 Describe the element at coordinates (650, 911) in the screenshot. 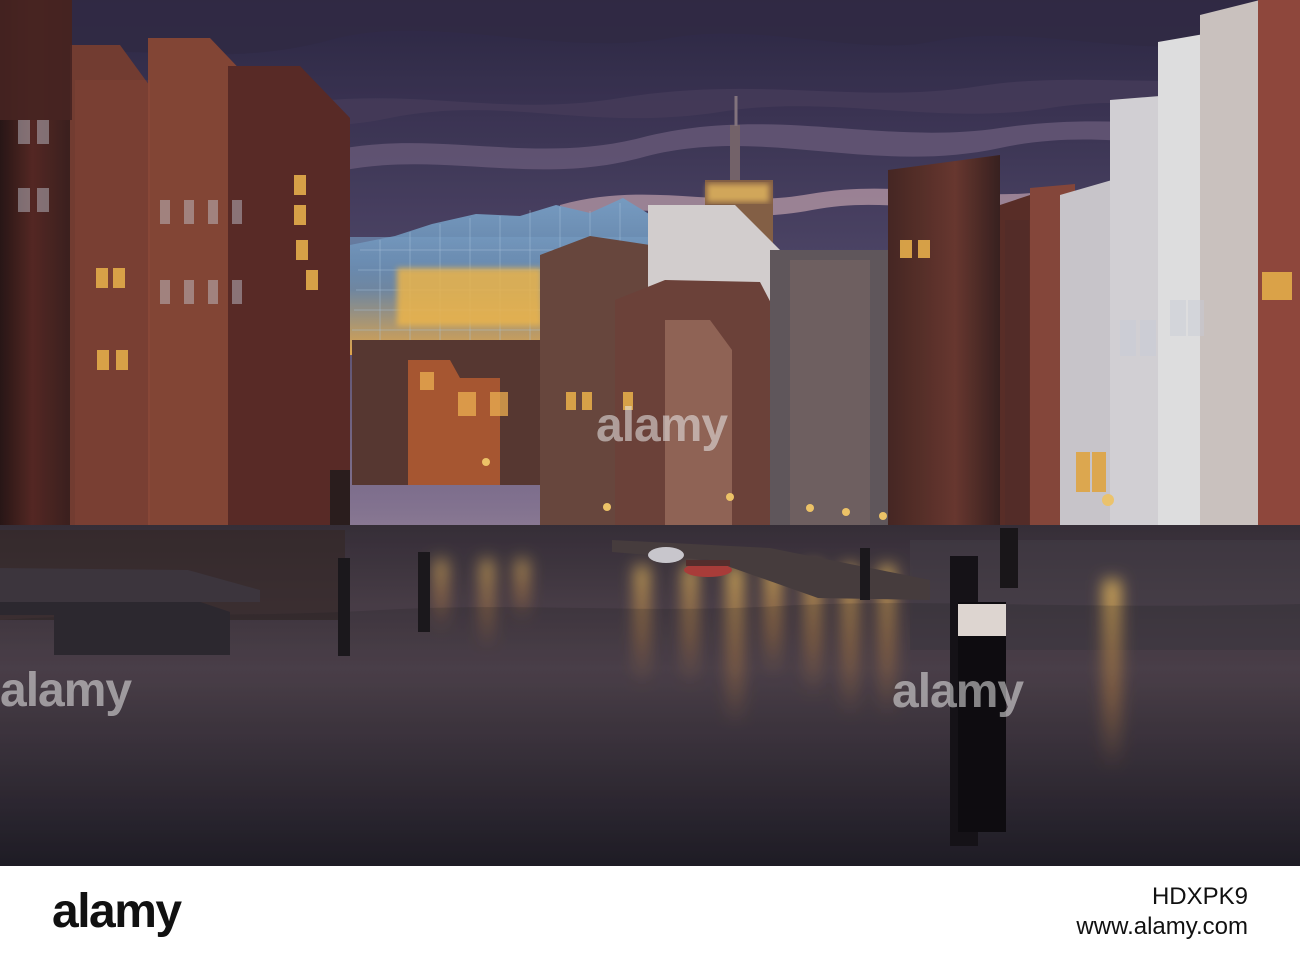

I see `footer-bar: alamy HDXPK9 www.alamy.com` at that location.